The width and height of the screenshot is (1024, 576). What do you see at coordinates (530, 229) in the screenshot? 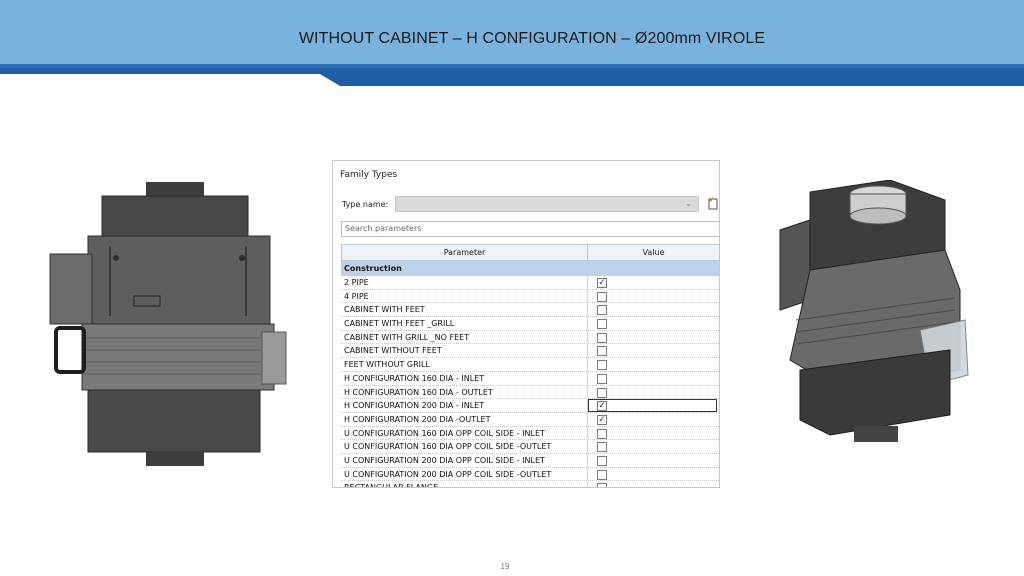
I see `search-parameters-input: Search parameters` at bounding box center [530, 229].